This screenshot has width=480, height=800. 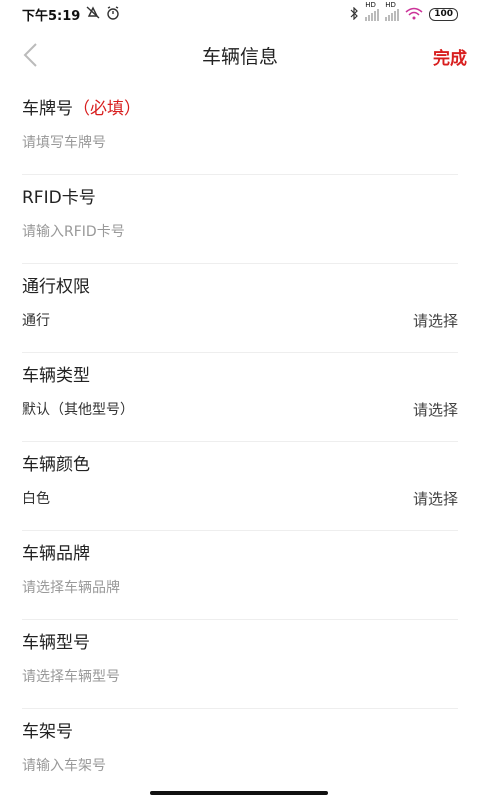 I want to click on access-select-button: 请选择, so click(x=435, y=320).